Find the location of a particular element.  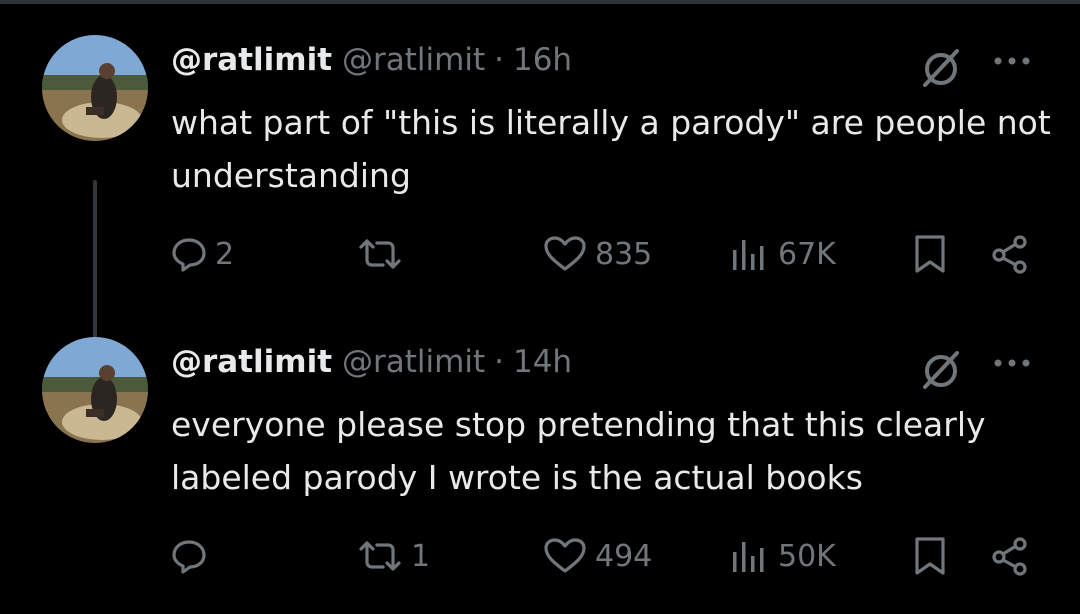

retweet-count: 1 is located at coordinates (421, 556).